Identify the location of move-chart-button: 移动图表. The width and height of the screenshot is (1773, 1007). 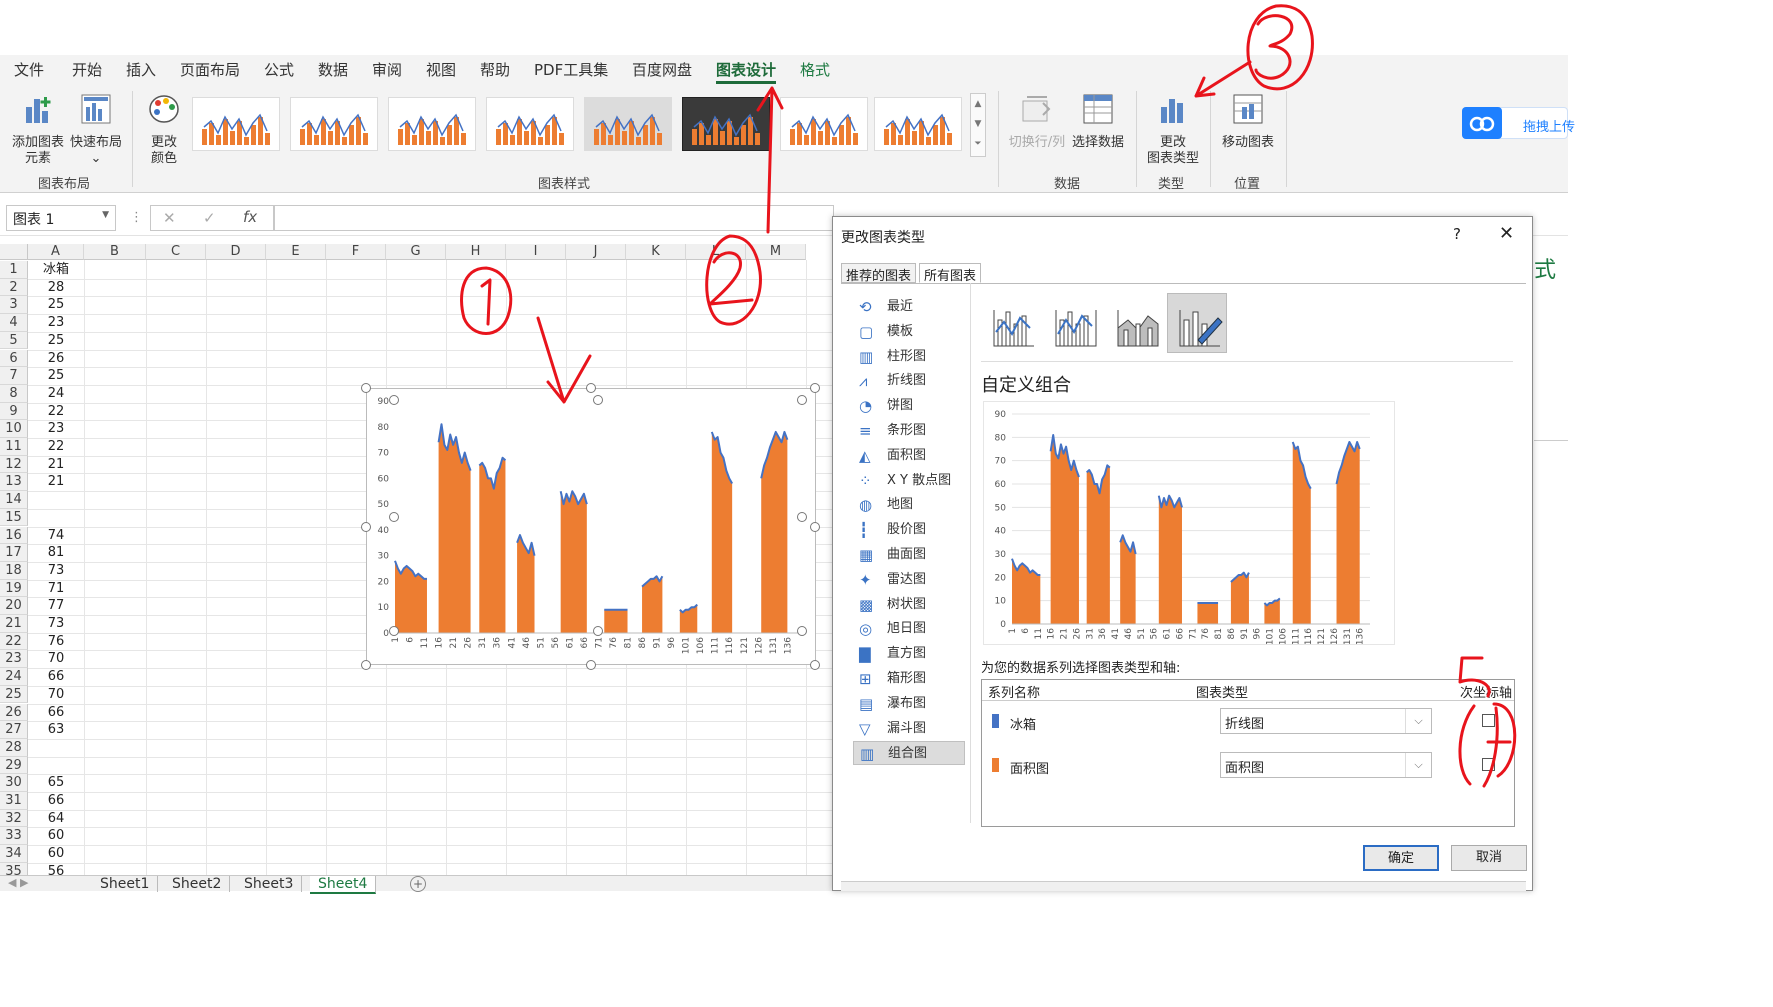
(1248, 129).